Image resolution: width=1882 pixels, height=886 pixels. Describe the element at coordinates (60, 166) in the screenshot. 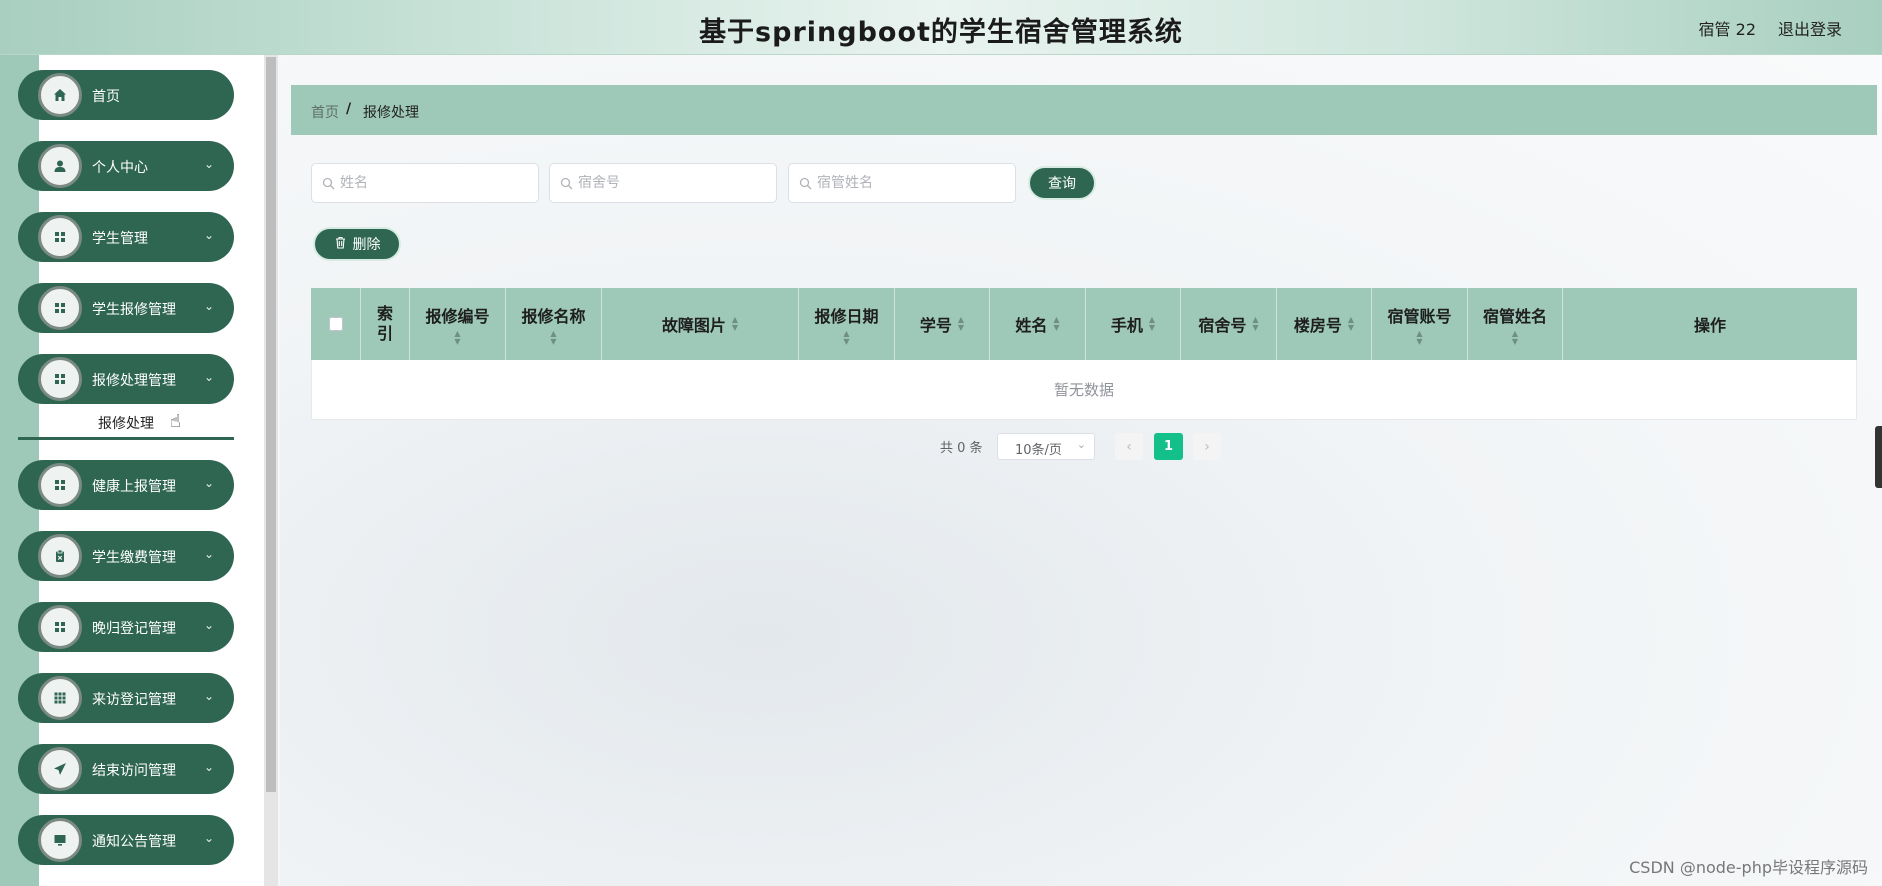

I see `user-icon` at that location.